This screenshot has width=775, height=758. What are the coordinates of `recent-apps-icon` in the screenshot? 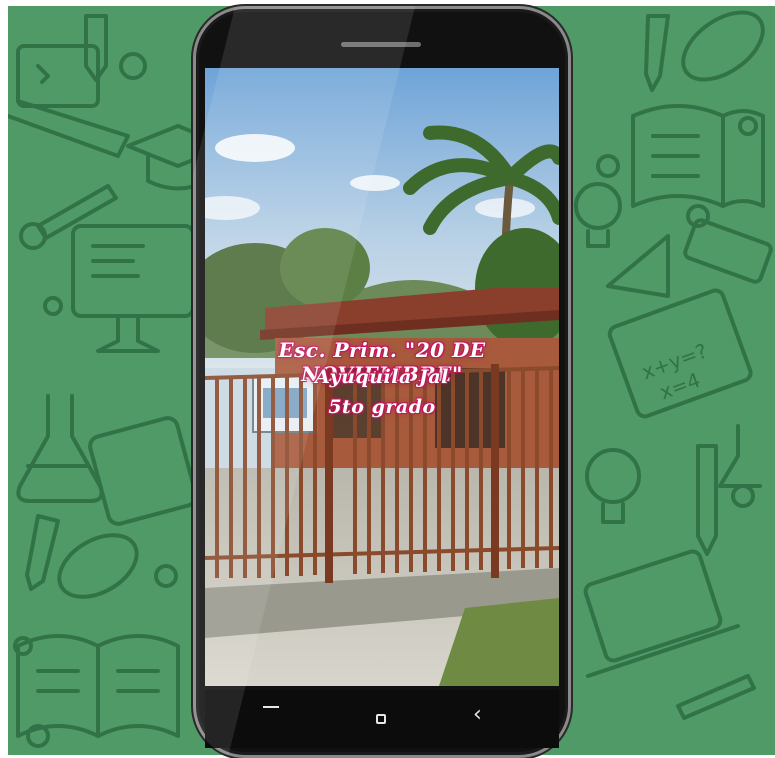 It's located at (271, 707).